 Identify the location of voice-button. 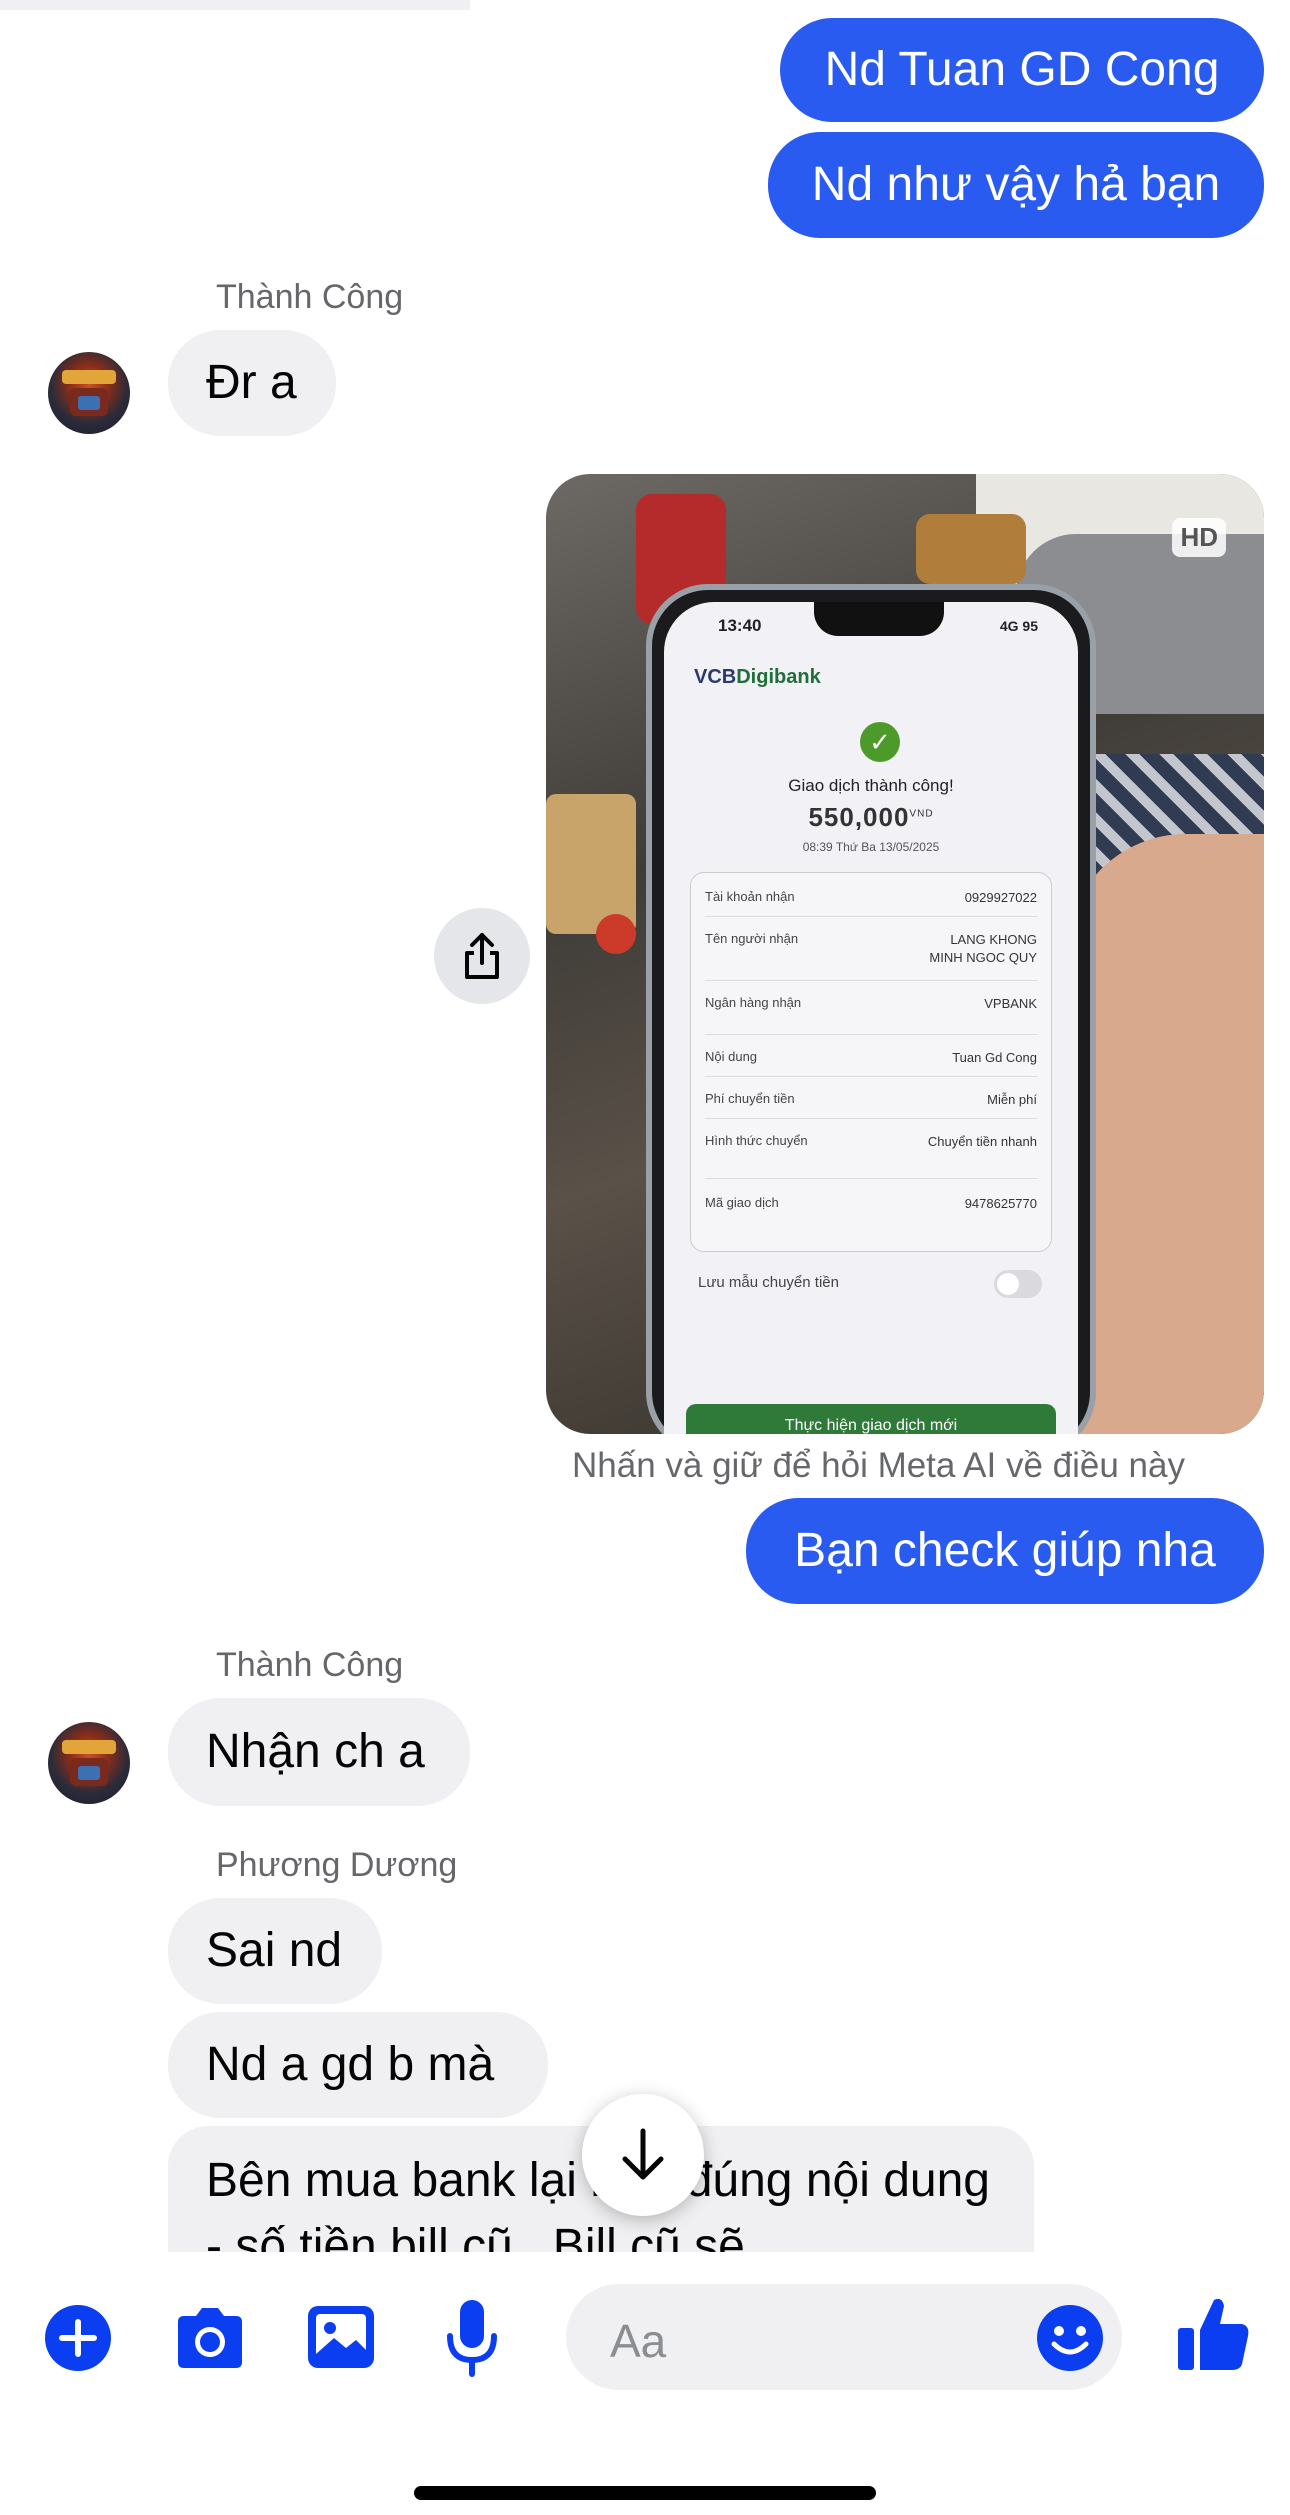
(472, 2338).